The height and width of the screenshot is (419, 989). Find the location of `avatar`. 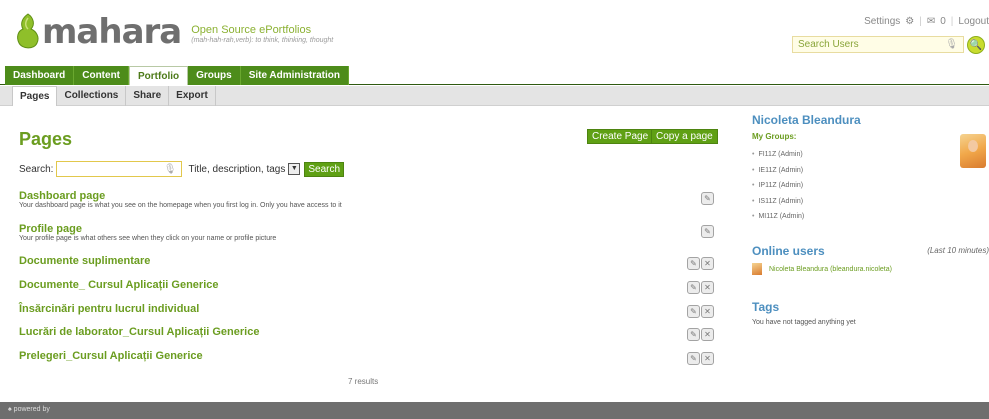

avatar is located at coordinates (973, 151).